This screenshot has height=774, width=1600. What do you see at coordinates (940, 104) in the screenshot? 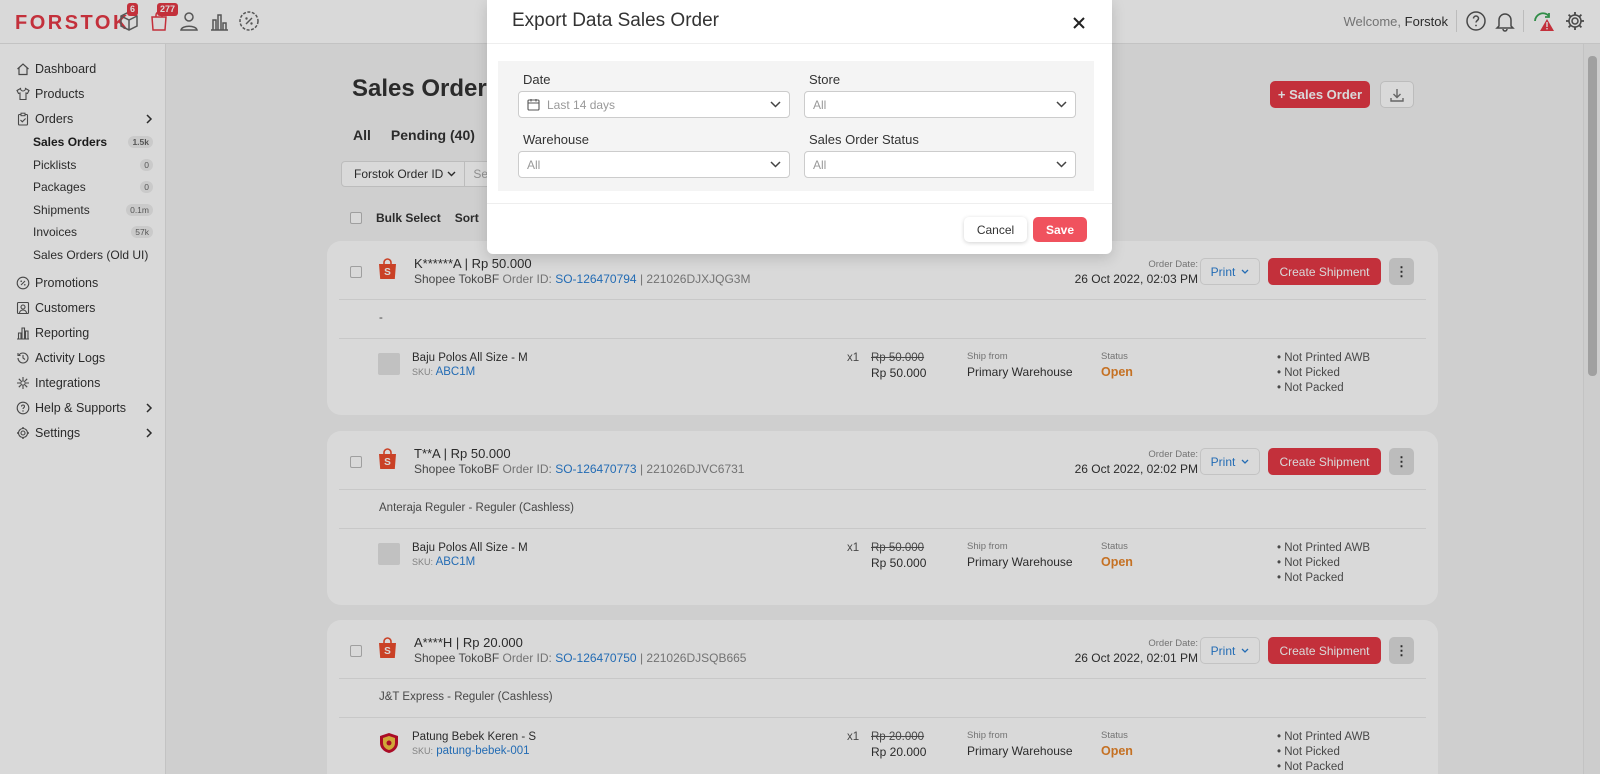
I see `store-select: All` at bounding box center [940, 104].